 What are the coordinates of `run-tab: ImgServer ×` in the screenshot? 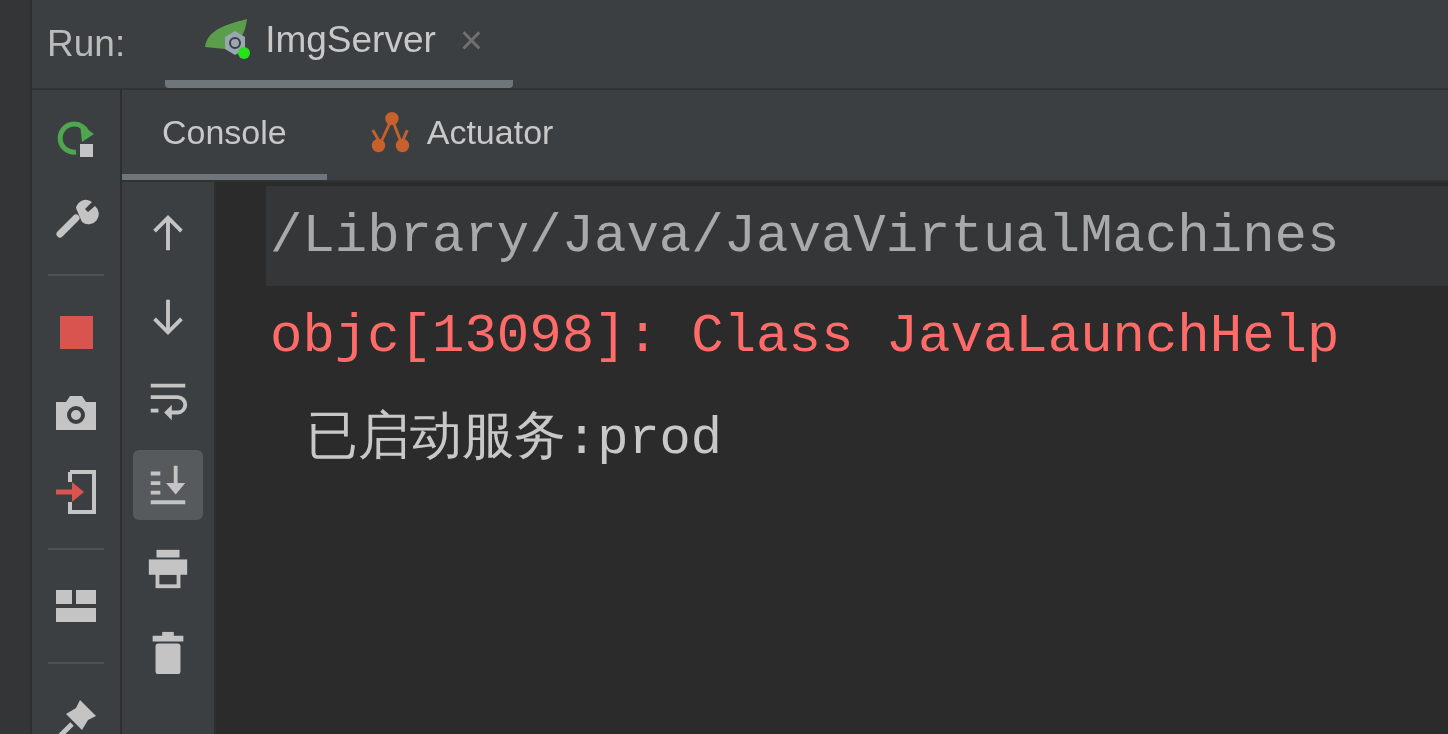 It's located at (339, 44).